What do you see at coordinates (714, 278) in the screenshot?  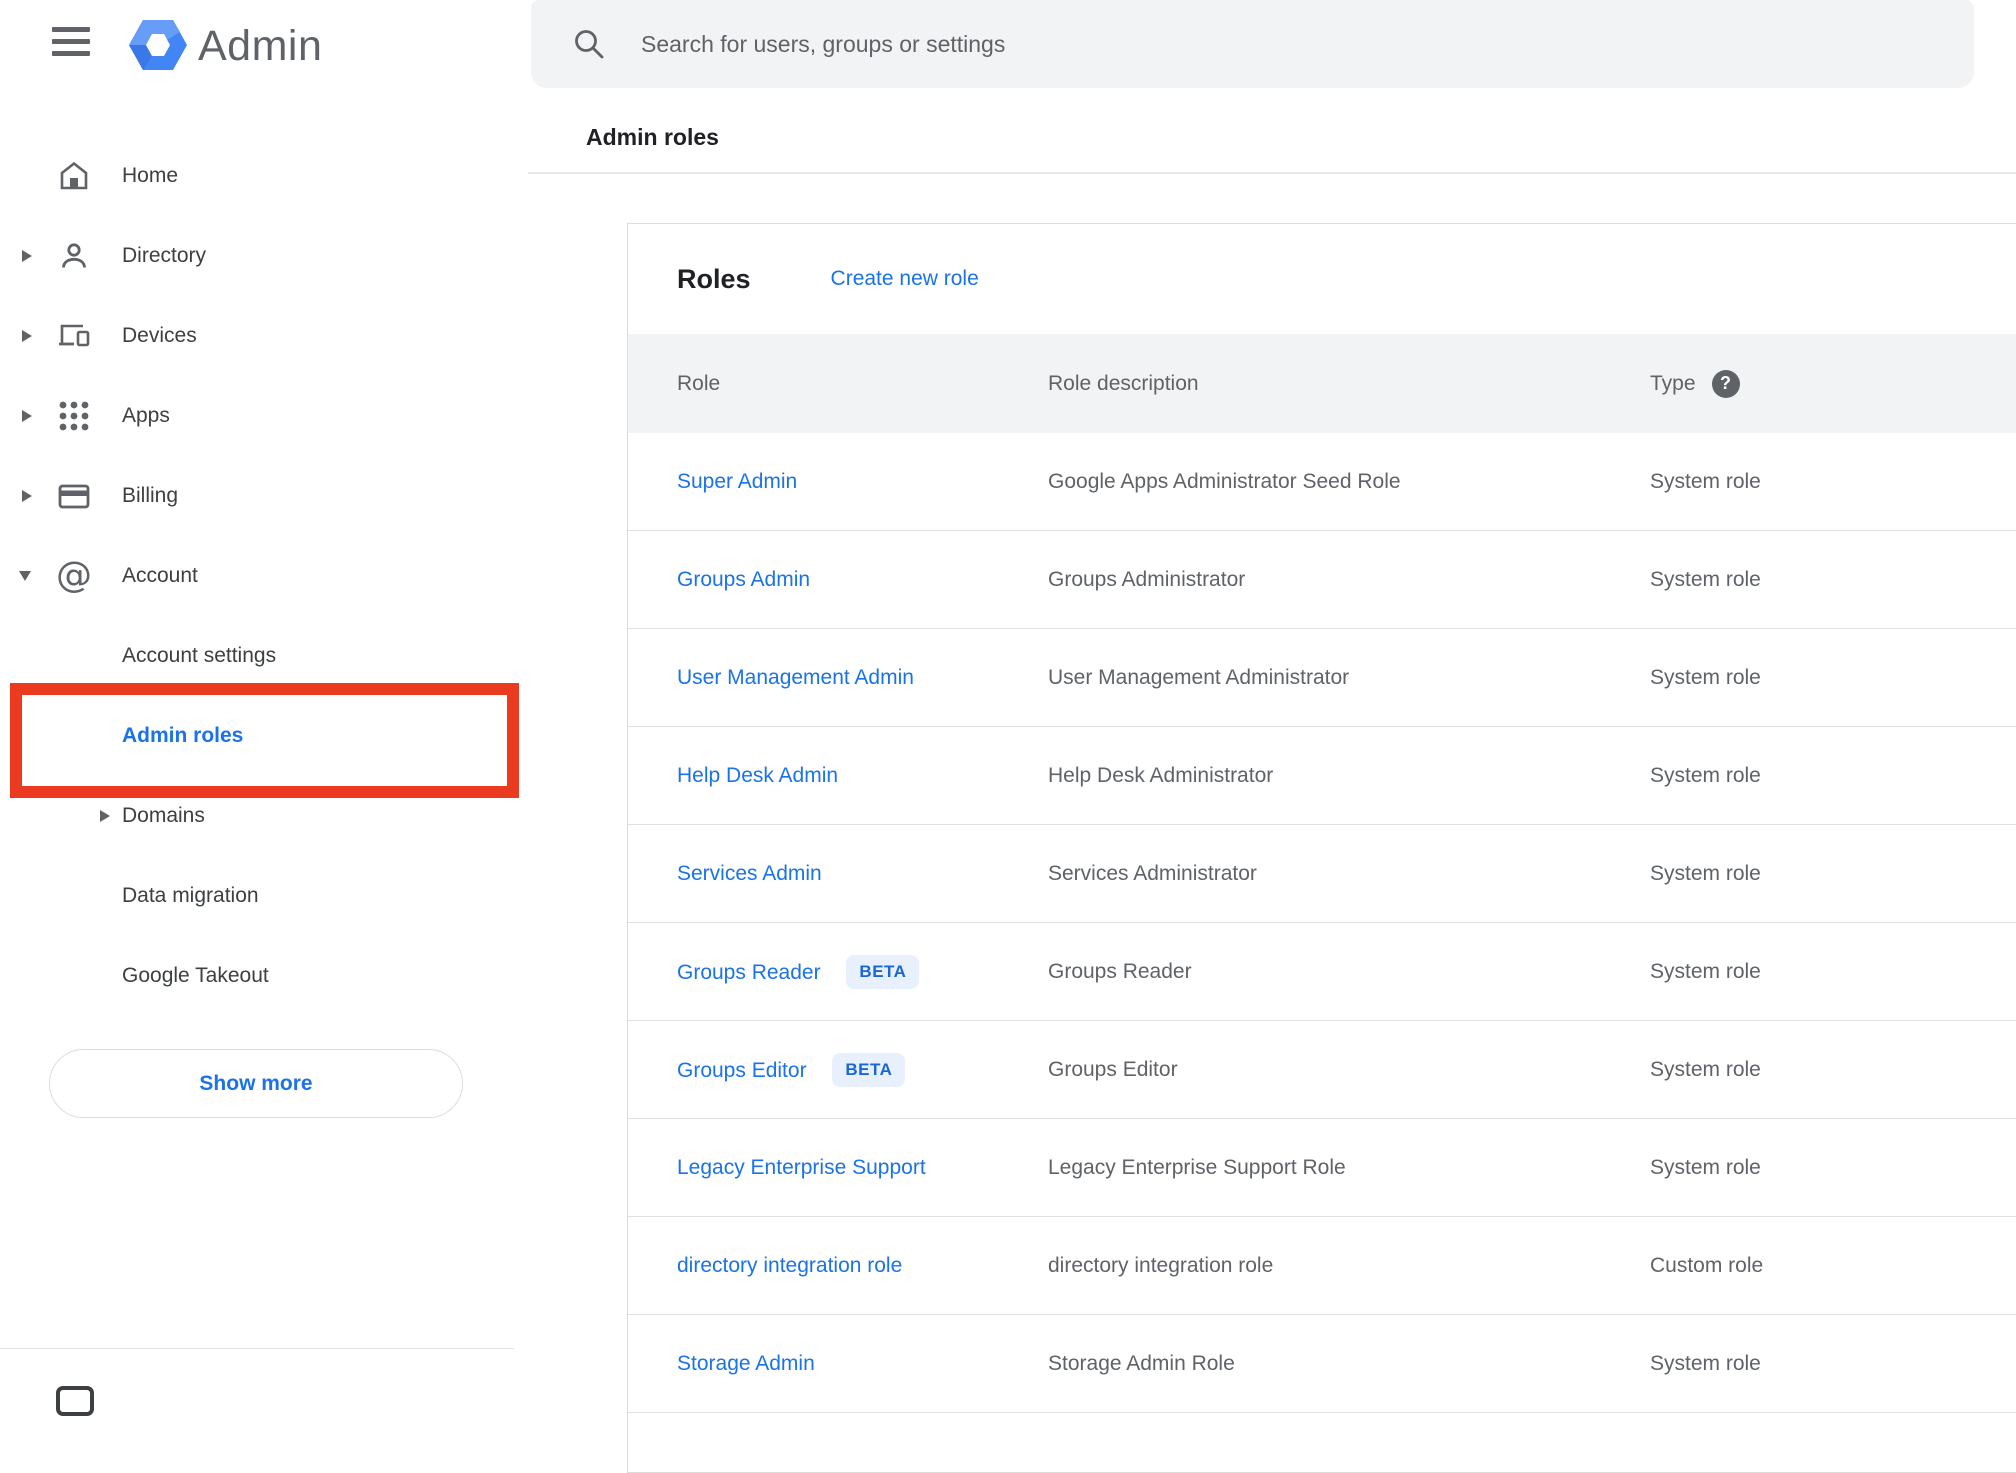 I see `page-title: Roles` at bounding box center [714, 278].